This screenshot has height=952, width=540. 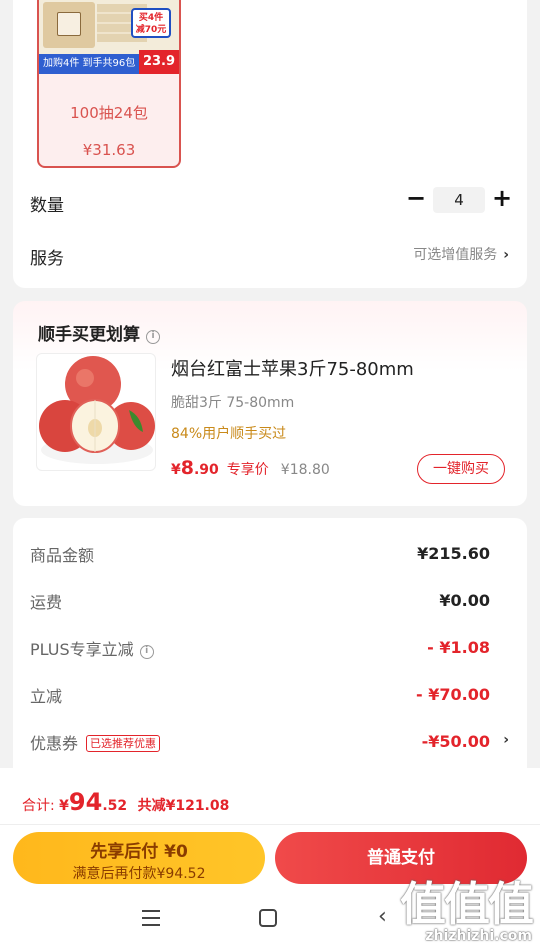 I want to click on apple-icon, so click(x=97, y=410).